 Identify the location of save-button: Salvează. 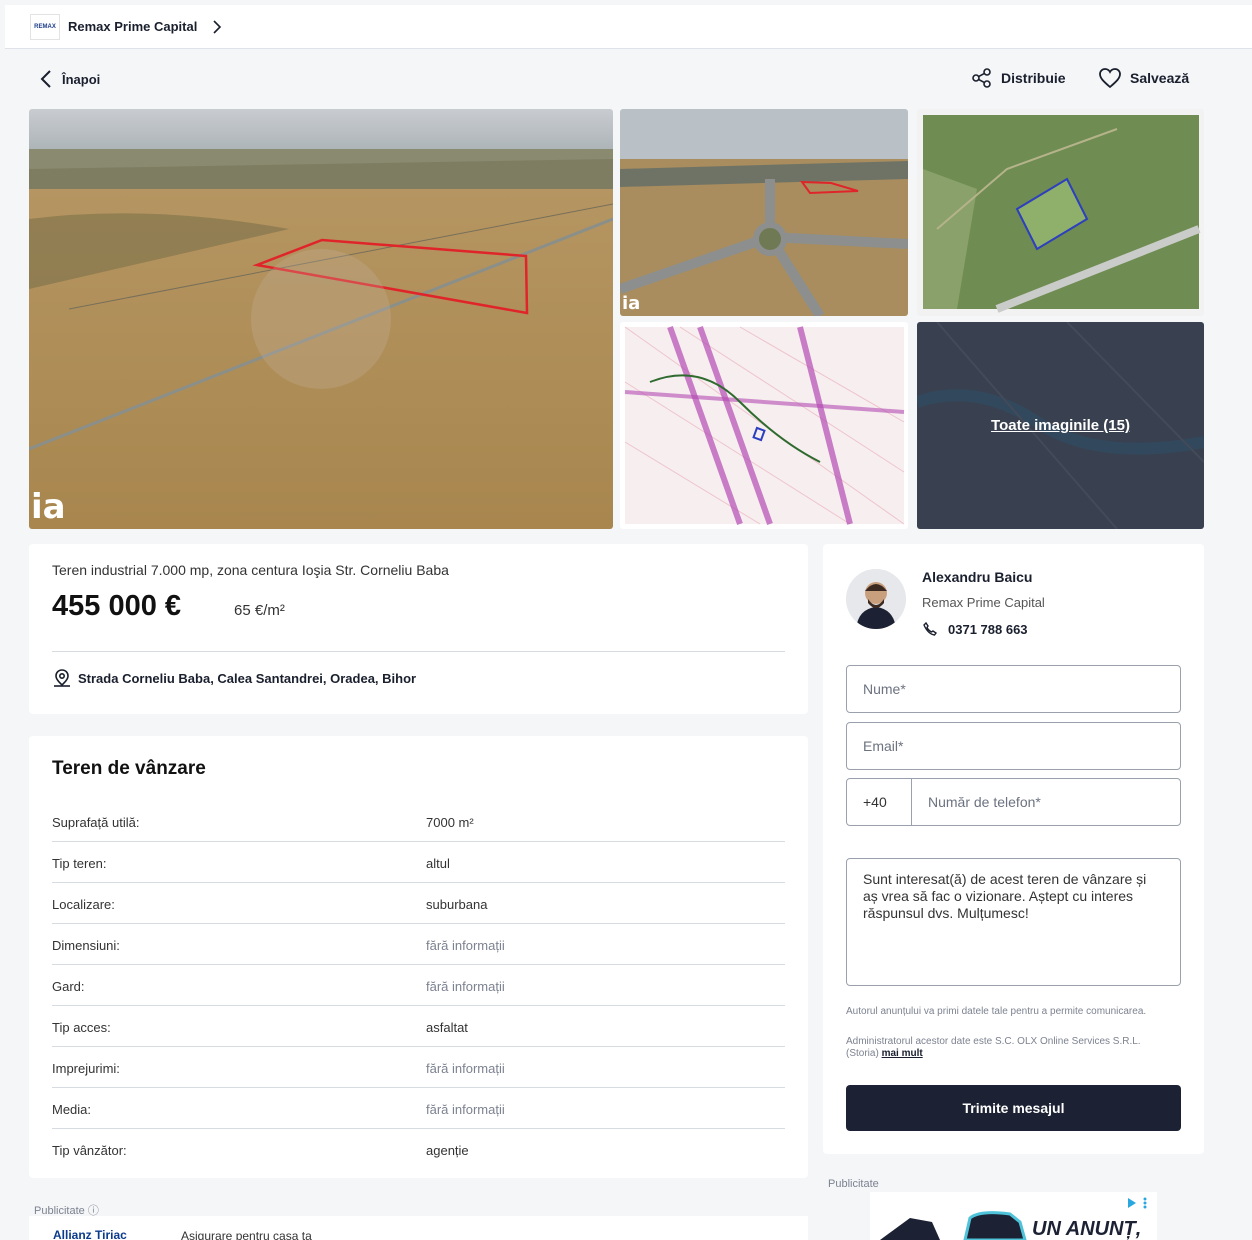
(1143, 78).